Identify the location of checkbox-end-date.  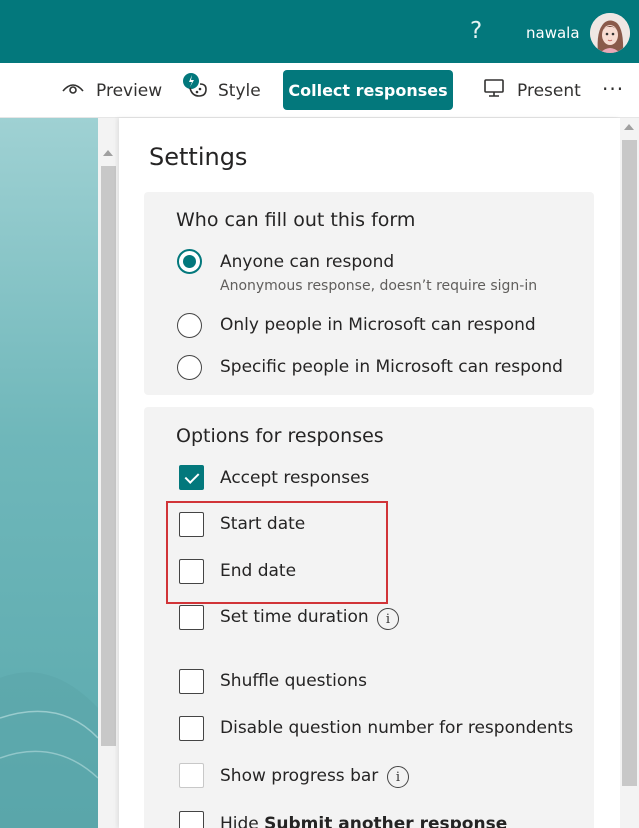
(191, 571).